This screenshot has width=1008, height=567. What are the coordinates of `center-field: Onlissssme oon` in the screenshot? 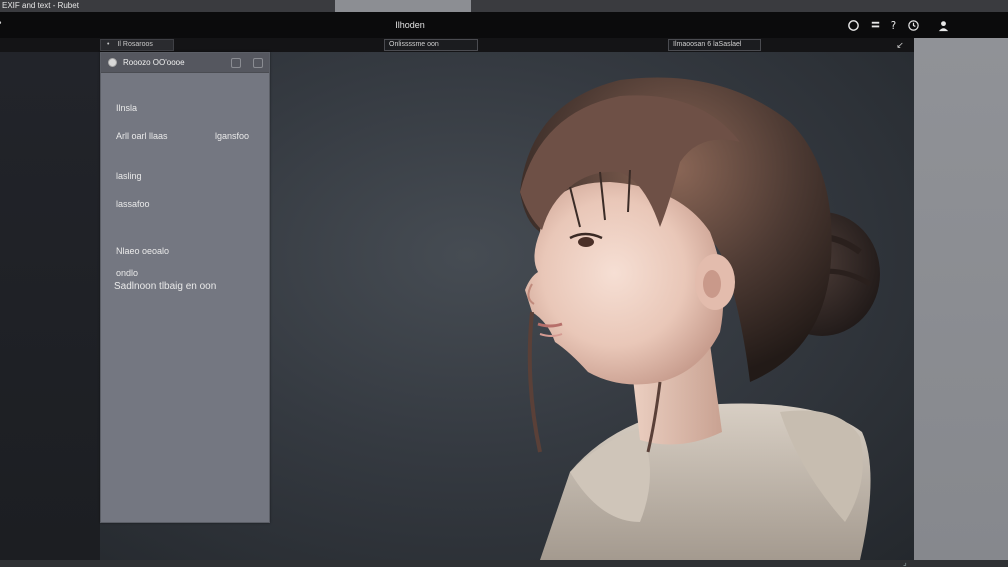 It's located at (431, 45).